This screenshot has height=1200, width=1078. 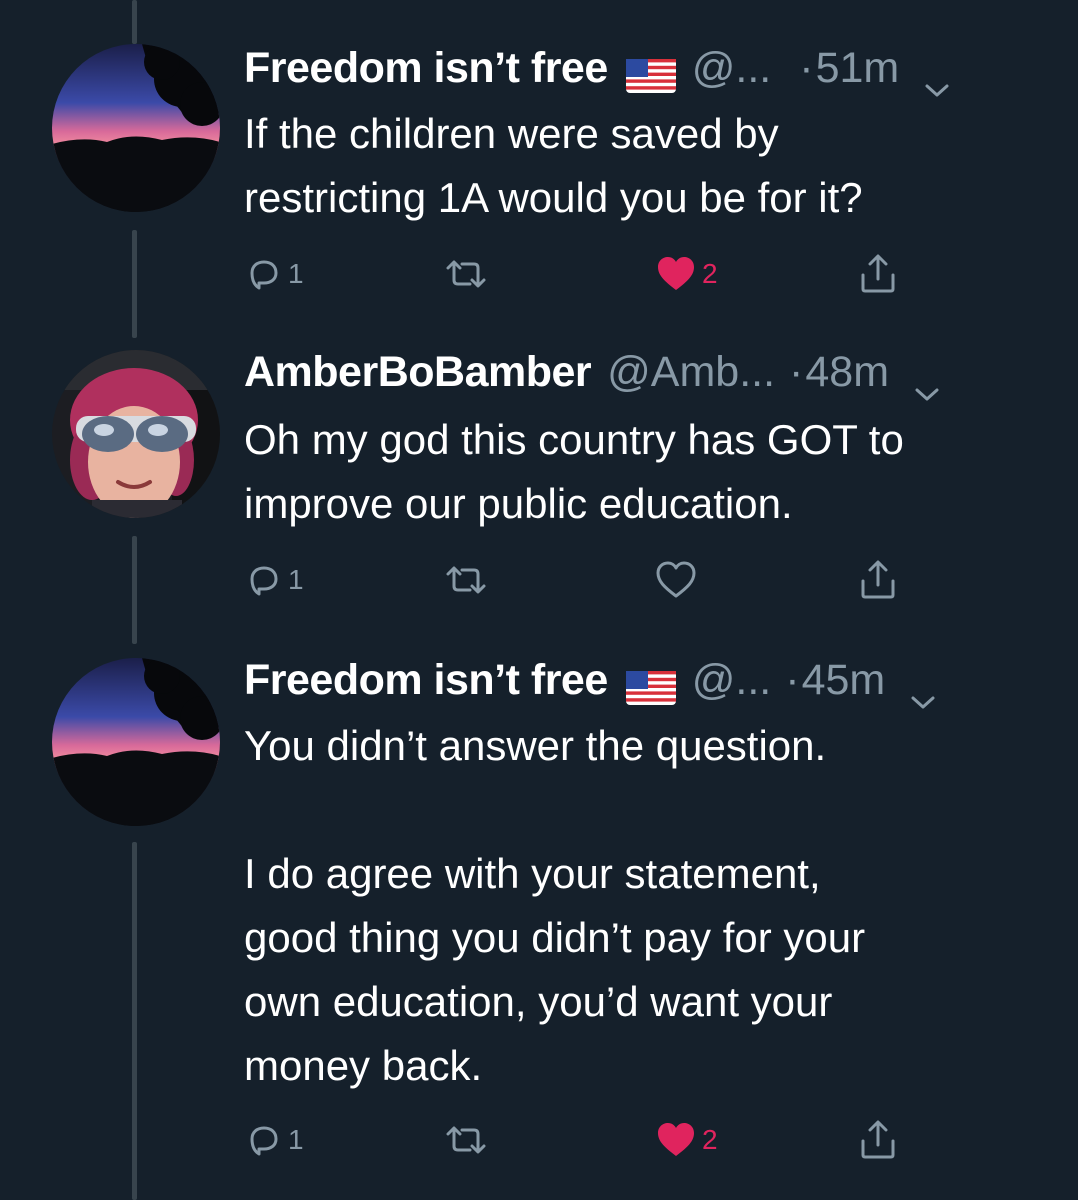 What do you see at coordinates (532, 873) in the screenshot?
I see `tweet-text-line: I do agree with your statement,` at bounding box center [532, 873].